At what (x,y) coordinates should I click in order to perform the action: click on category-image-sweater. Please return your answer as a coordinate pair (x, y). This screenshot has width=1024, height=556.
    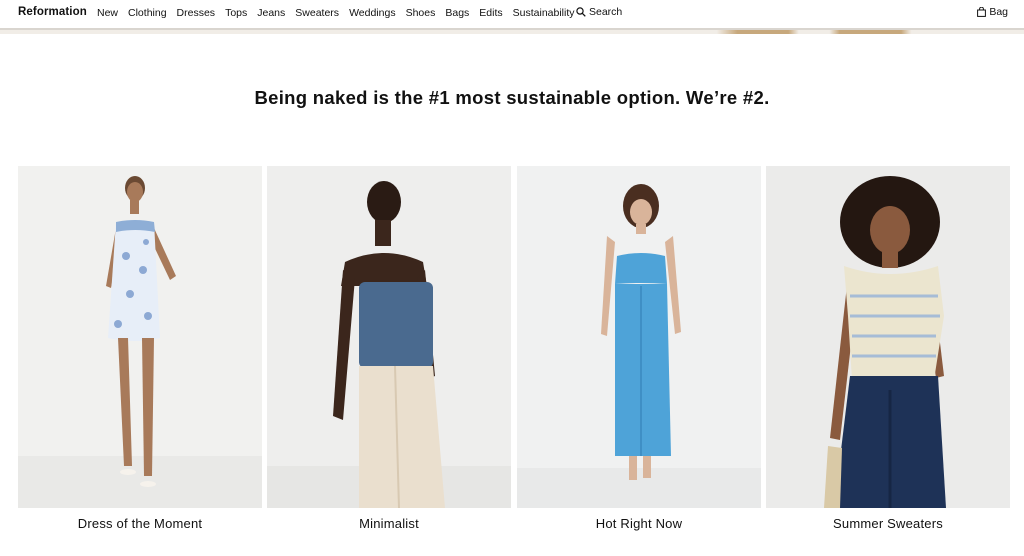
    Looking at the image, I should click on (888, 337).